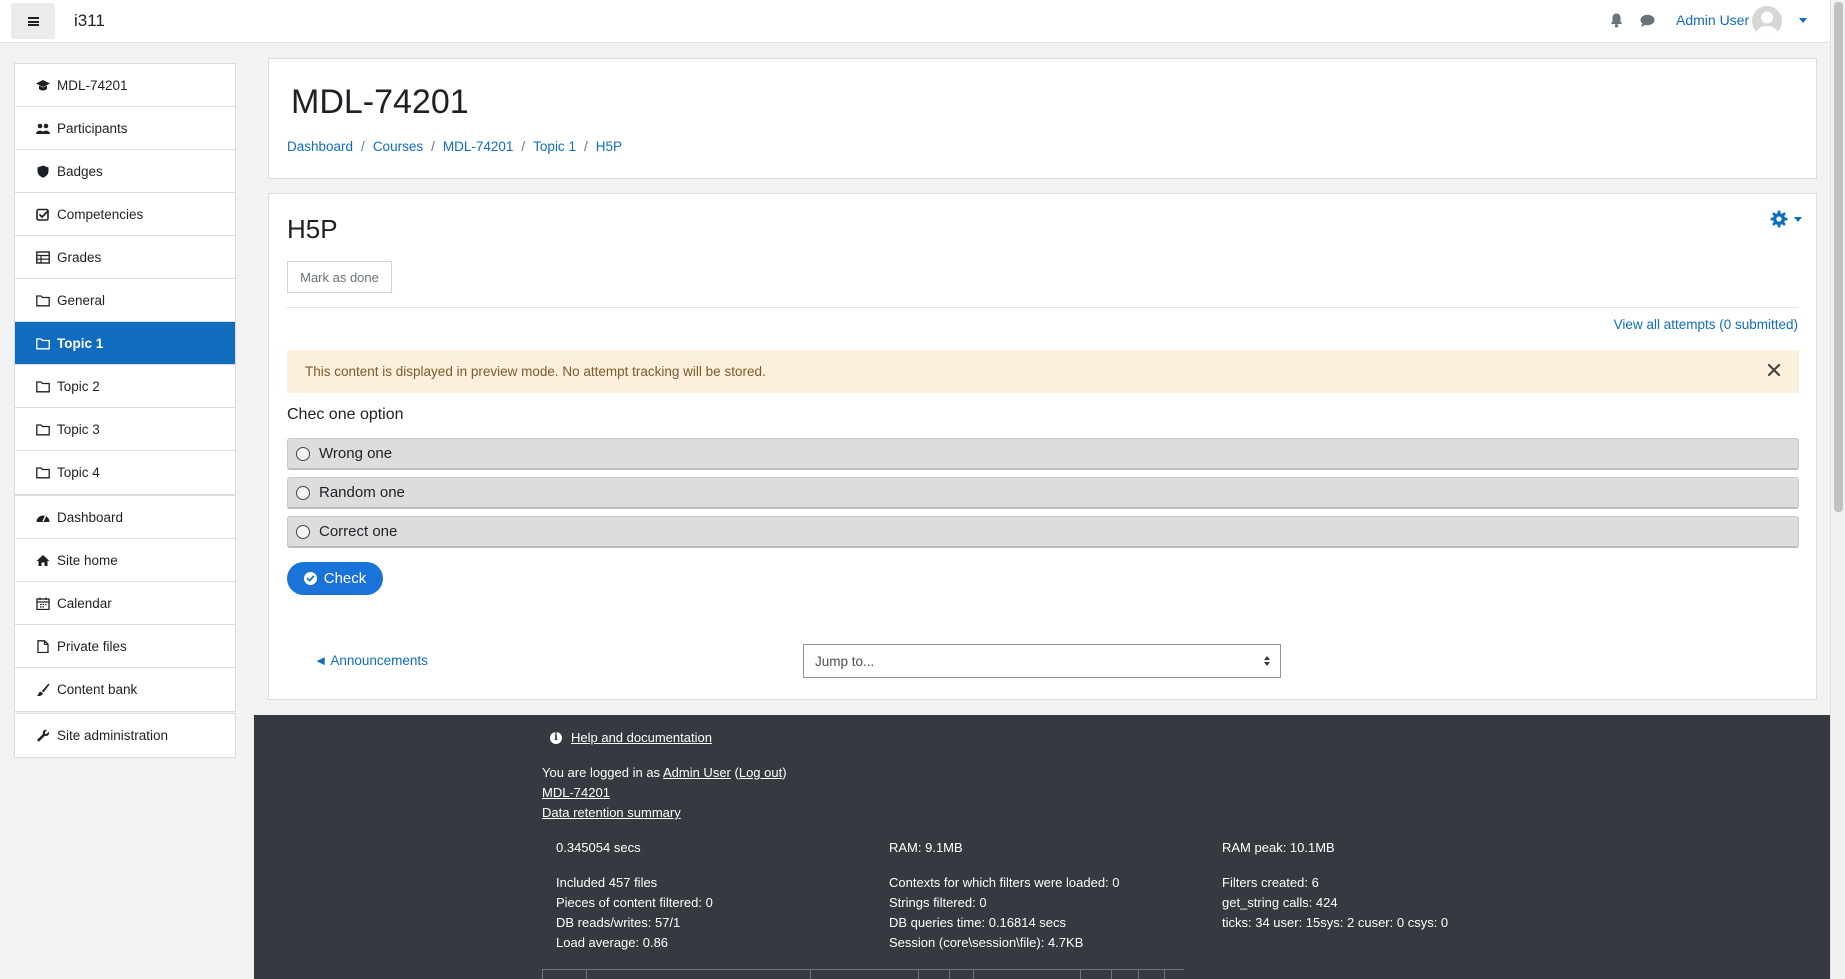 The width and height of the screenshot is (1845, 979). What do you see at coordinates (1043, 532) in the screenshot?
I see `answer-option: Correct one` at bounding box center [1043, 532].